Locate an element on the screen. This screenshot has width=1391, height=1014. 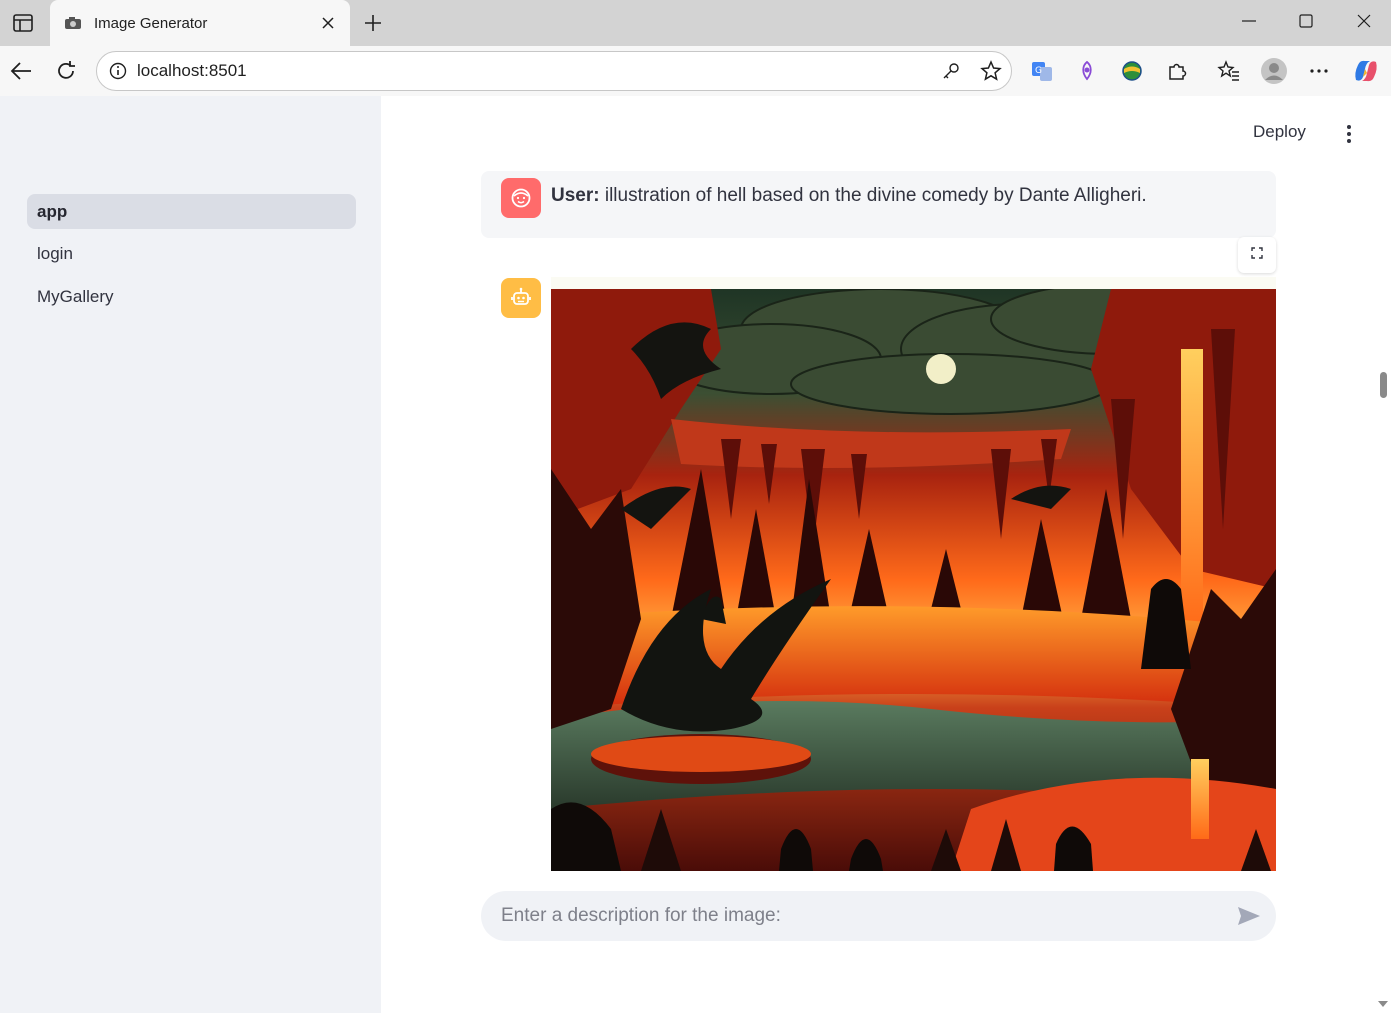
fullscreen-icon is located at coordinates (1257, 255).